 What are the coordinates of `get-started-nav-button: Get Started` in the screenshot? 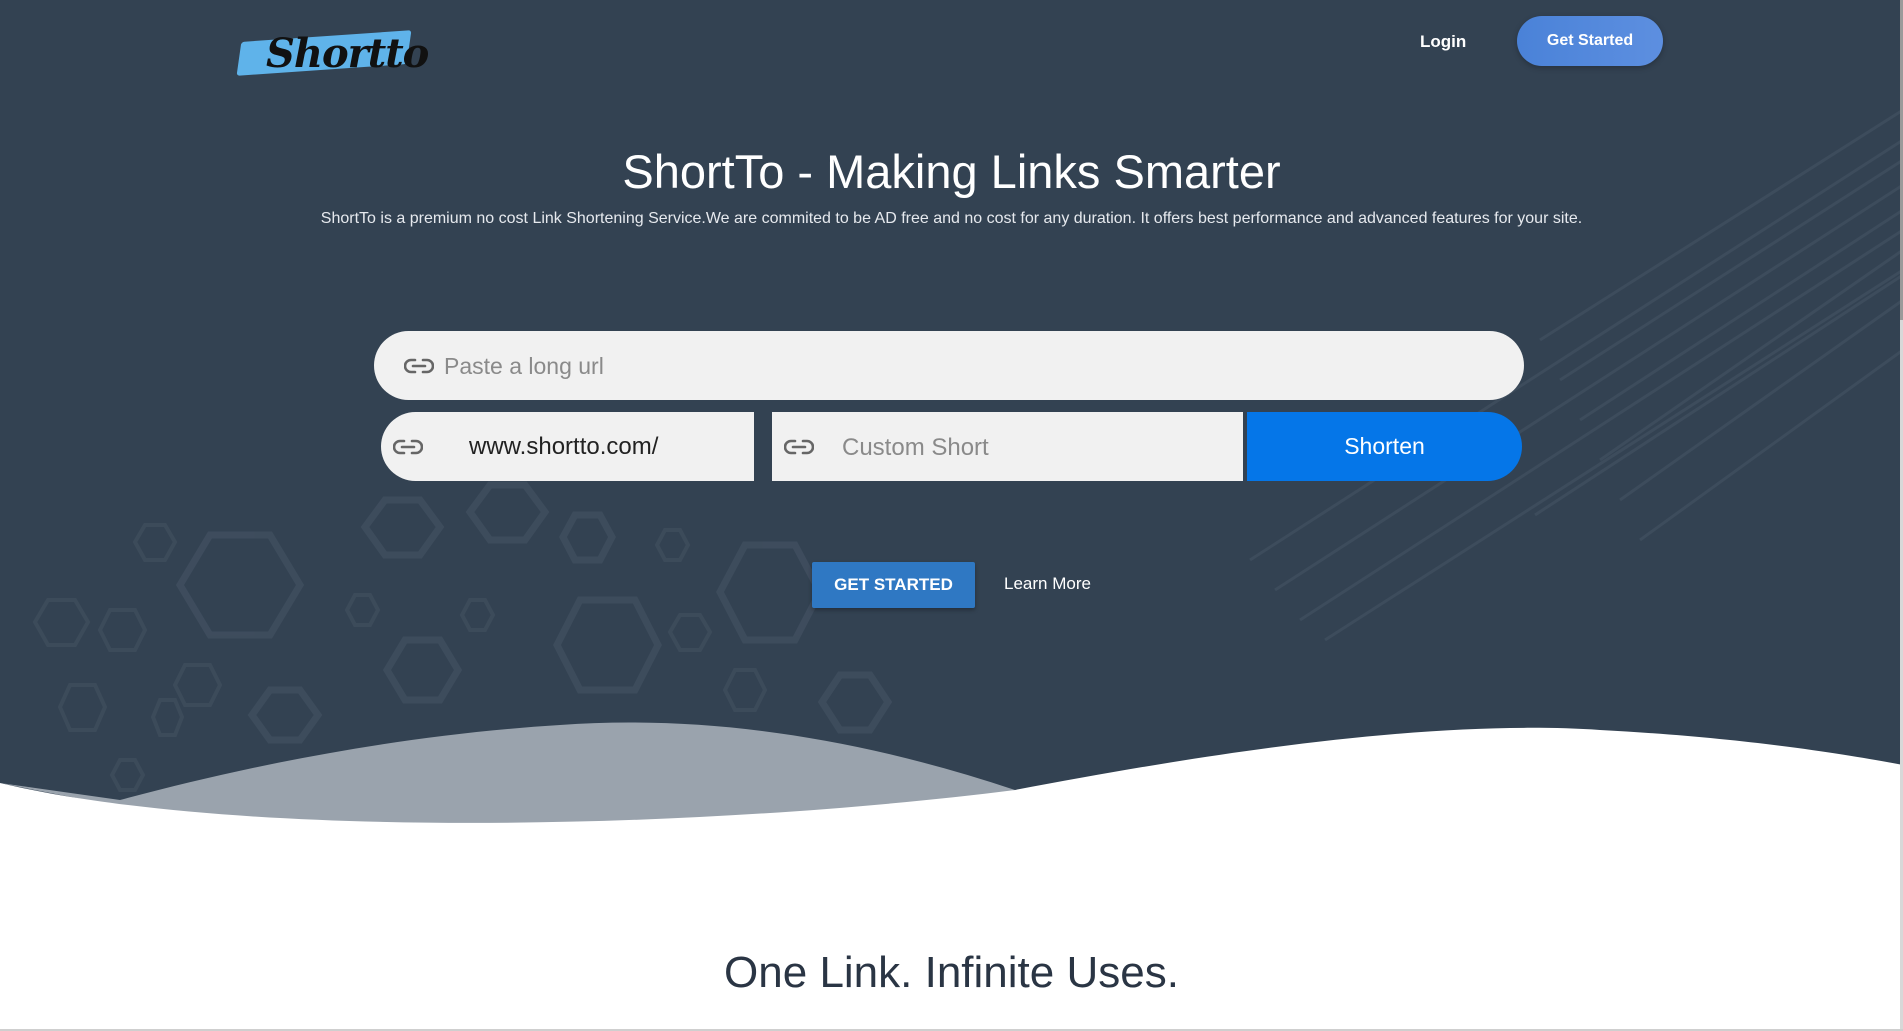 It's located at (1590, 41).